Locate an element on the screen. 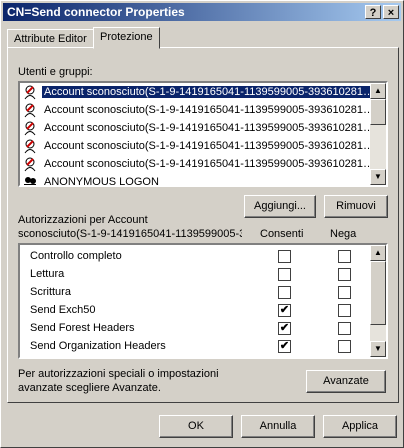  group-icon is located at coordinates (30, 179).